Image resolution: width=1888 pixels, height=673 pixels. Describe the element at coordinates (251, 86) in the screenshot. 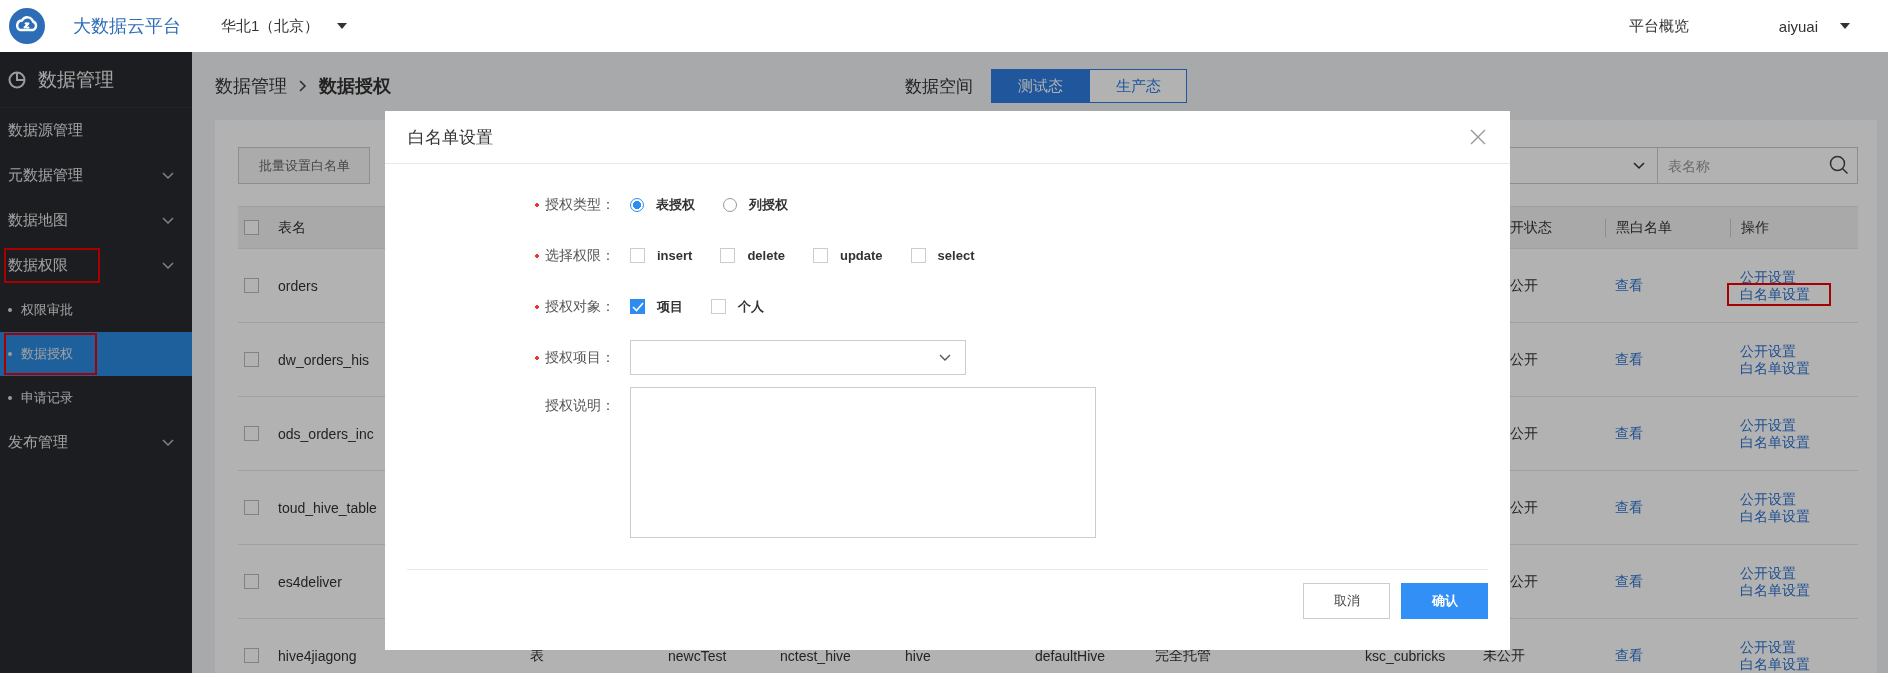

I see `breadcrumb-item: 数据管理` at that location.